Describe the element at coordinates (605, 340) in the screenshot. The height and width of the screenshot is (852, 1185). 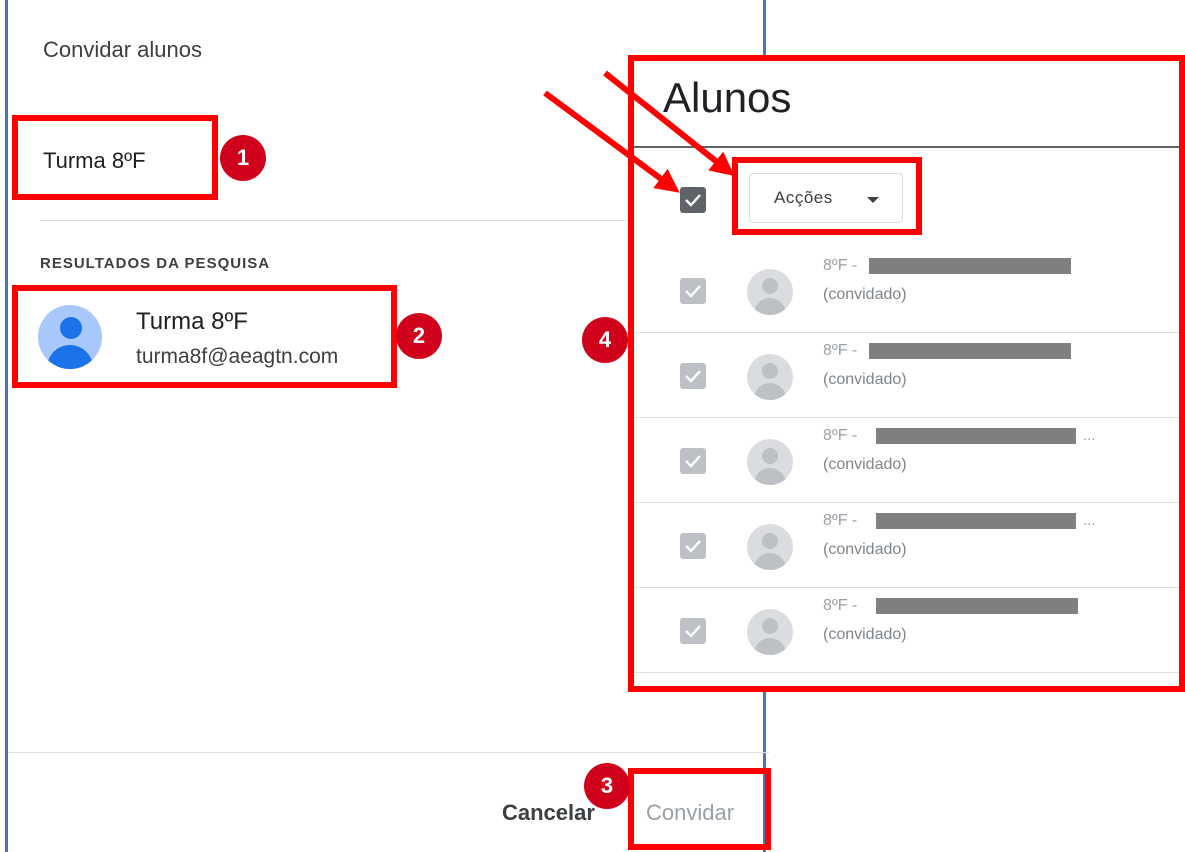
I see `step-badge-4: 4` at that location.